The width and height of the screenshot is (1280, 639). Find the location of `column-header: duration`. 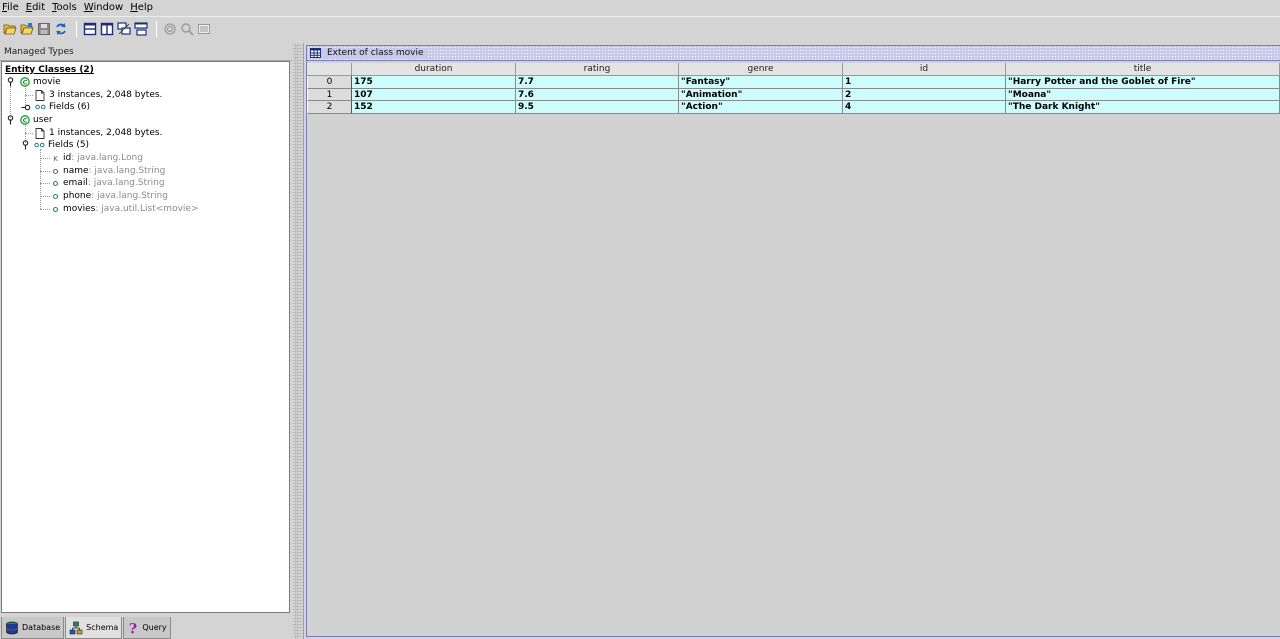

column-header: duration is located at coordinates (434, 69).